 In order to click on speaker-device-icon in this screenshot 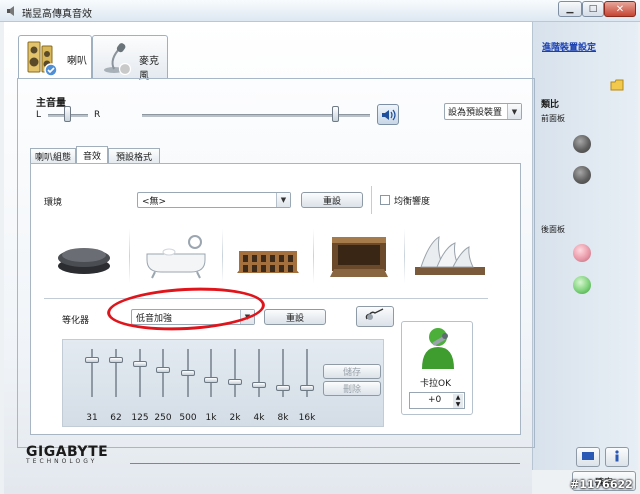, I will do `click(42, 58)`.